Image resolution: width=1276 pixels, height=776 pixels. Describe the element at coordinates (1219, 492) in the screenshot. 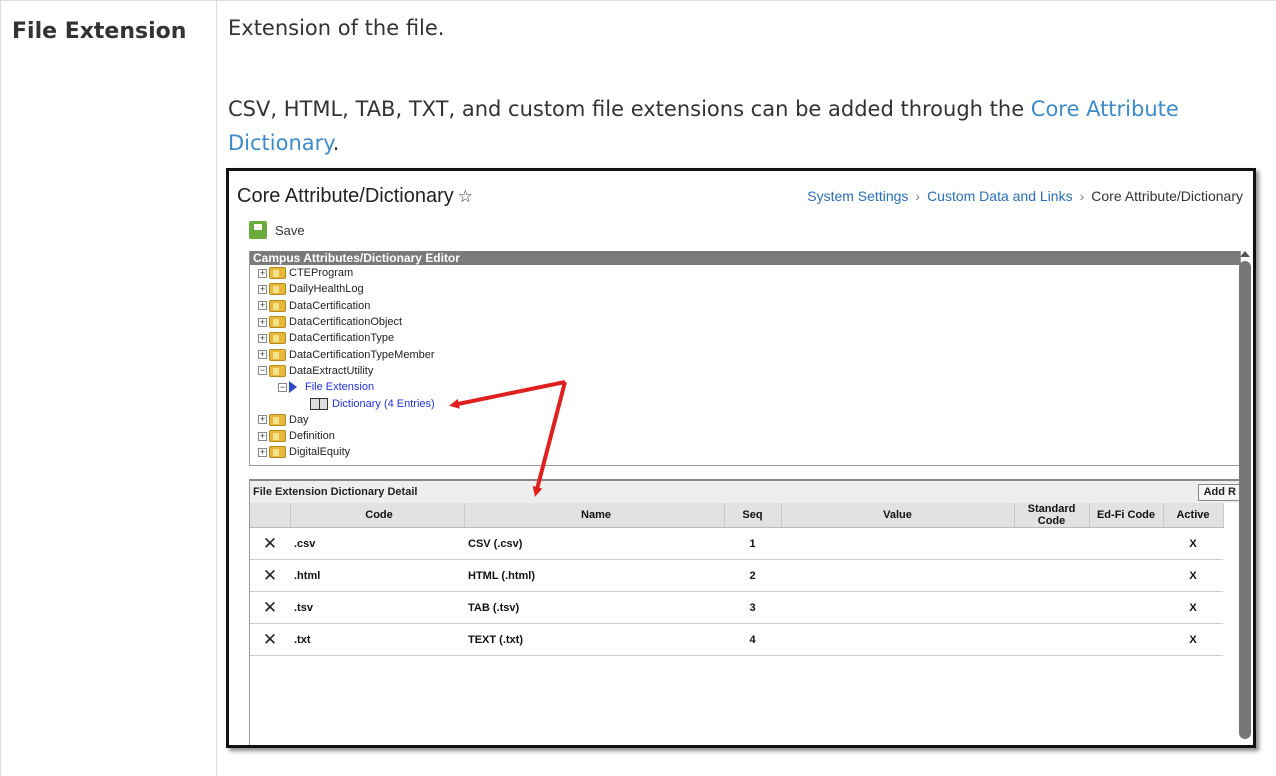

I see `add-row-button: Add R` at that location.